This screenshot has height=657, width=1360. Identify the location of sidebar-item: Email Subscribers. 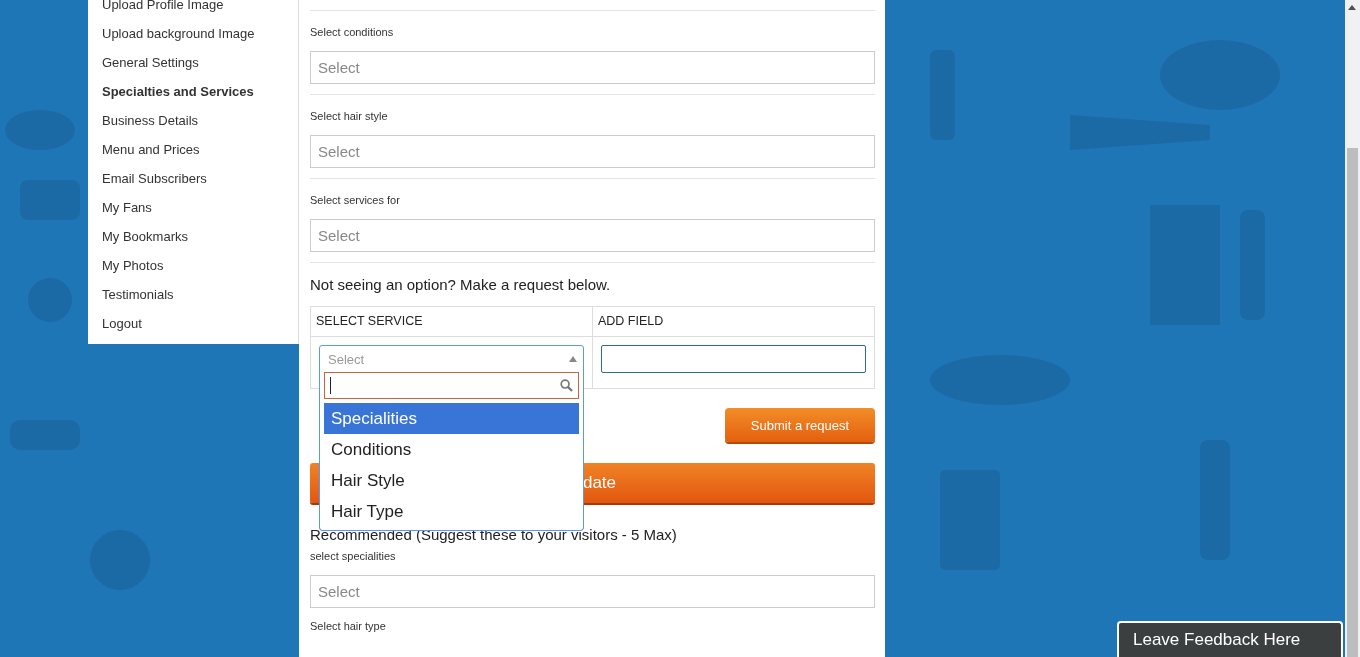
(154, 178).